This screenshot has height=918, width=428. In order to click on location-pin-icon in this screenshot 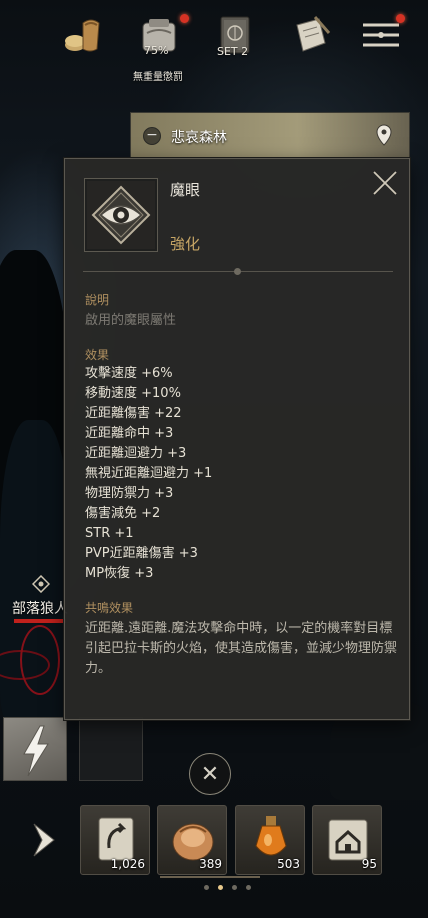, I will do `click(384, 136)`.